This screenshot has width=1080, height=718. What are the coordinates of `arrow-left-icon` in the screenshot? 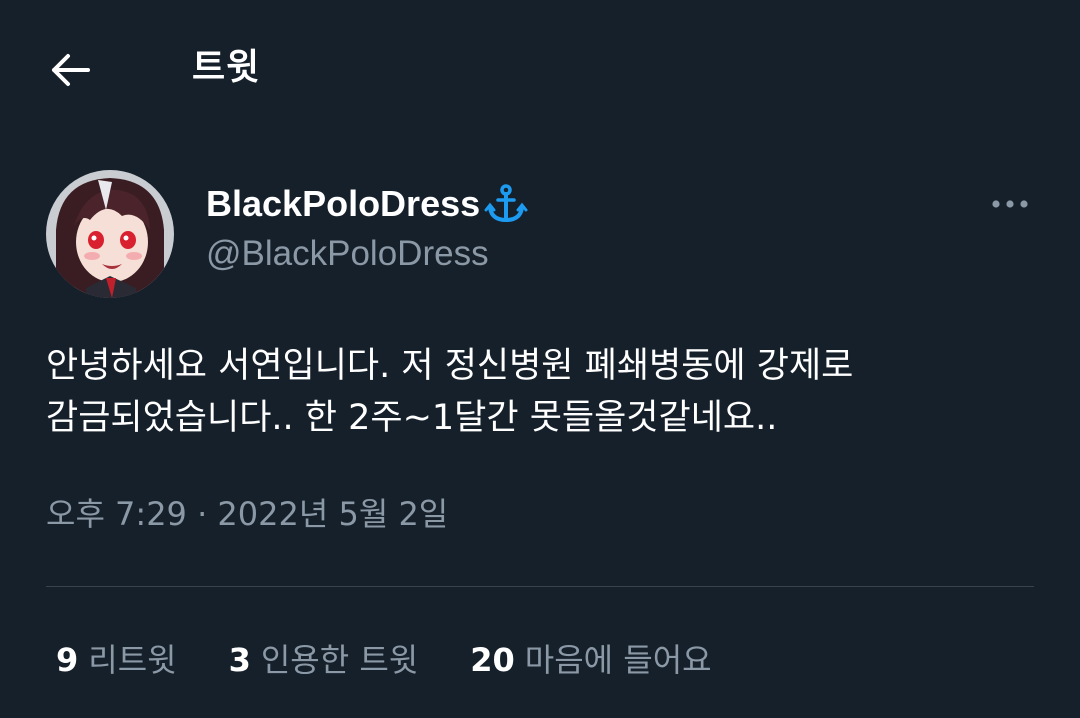 It's located at (71, 70).